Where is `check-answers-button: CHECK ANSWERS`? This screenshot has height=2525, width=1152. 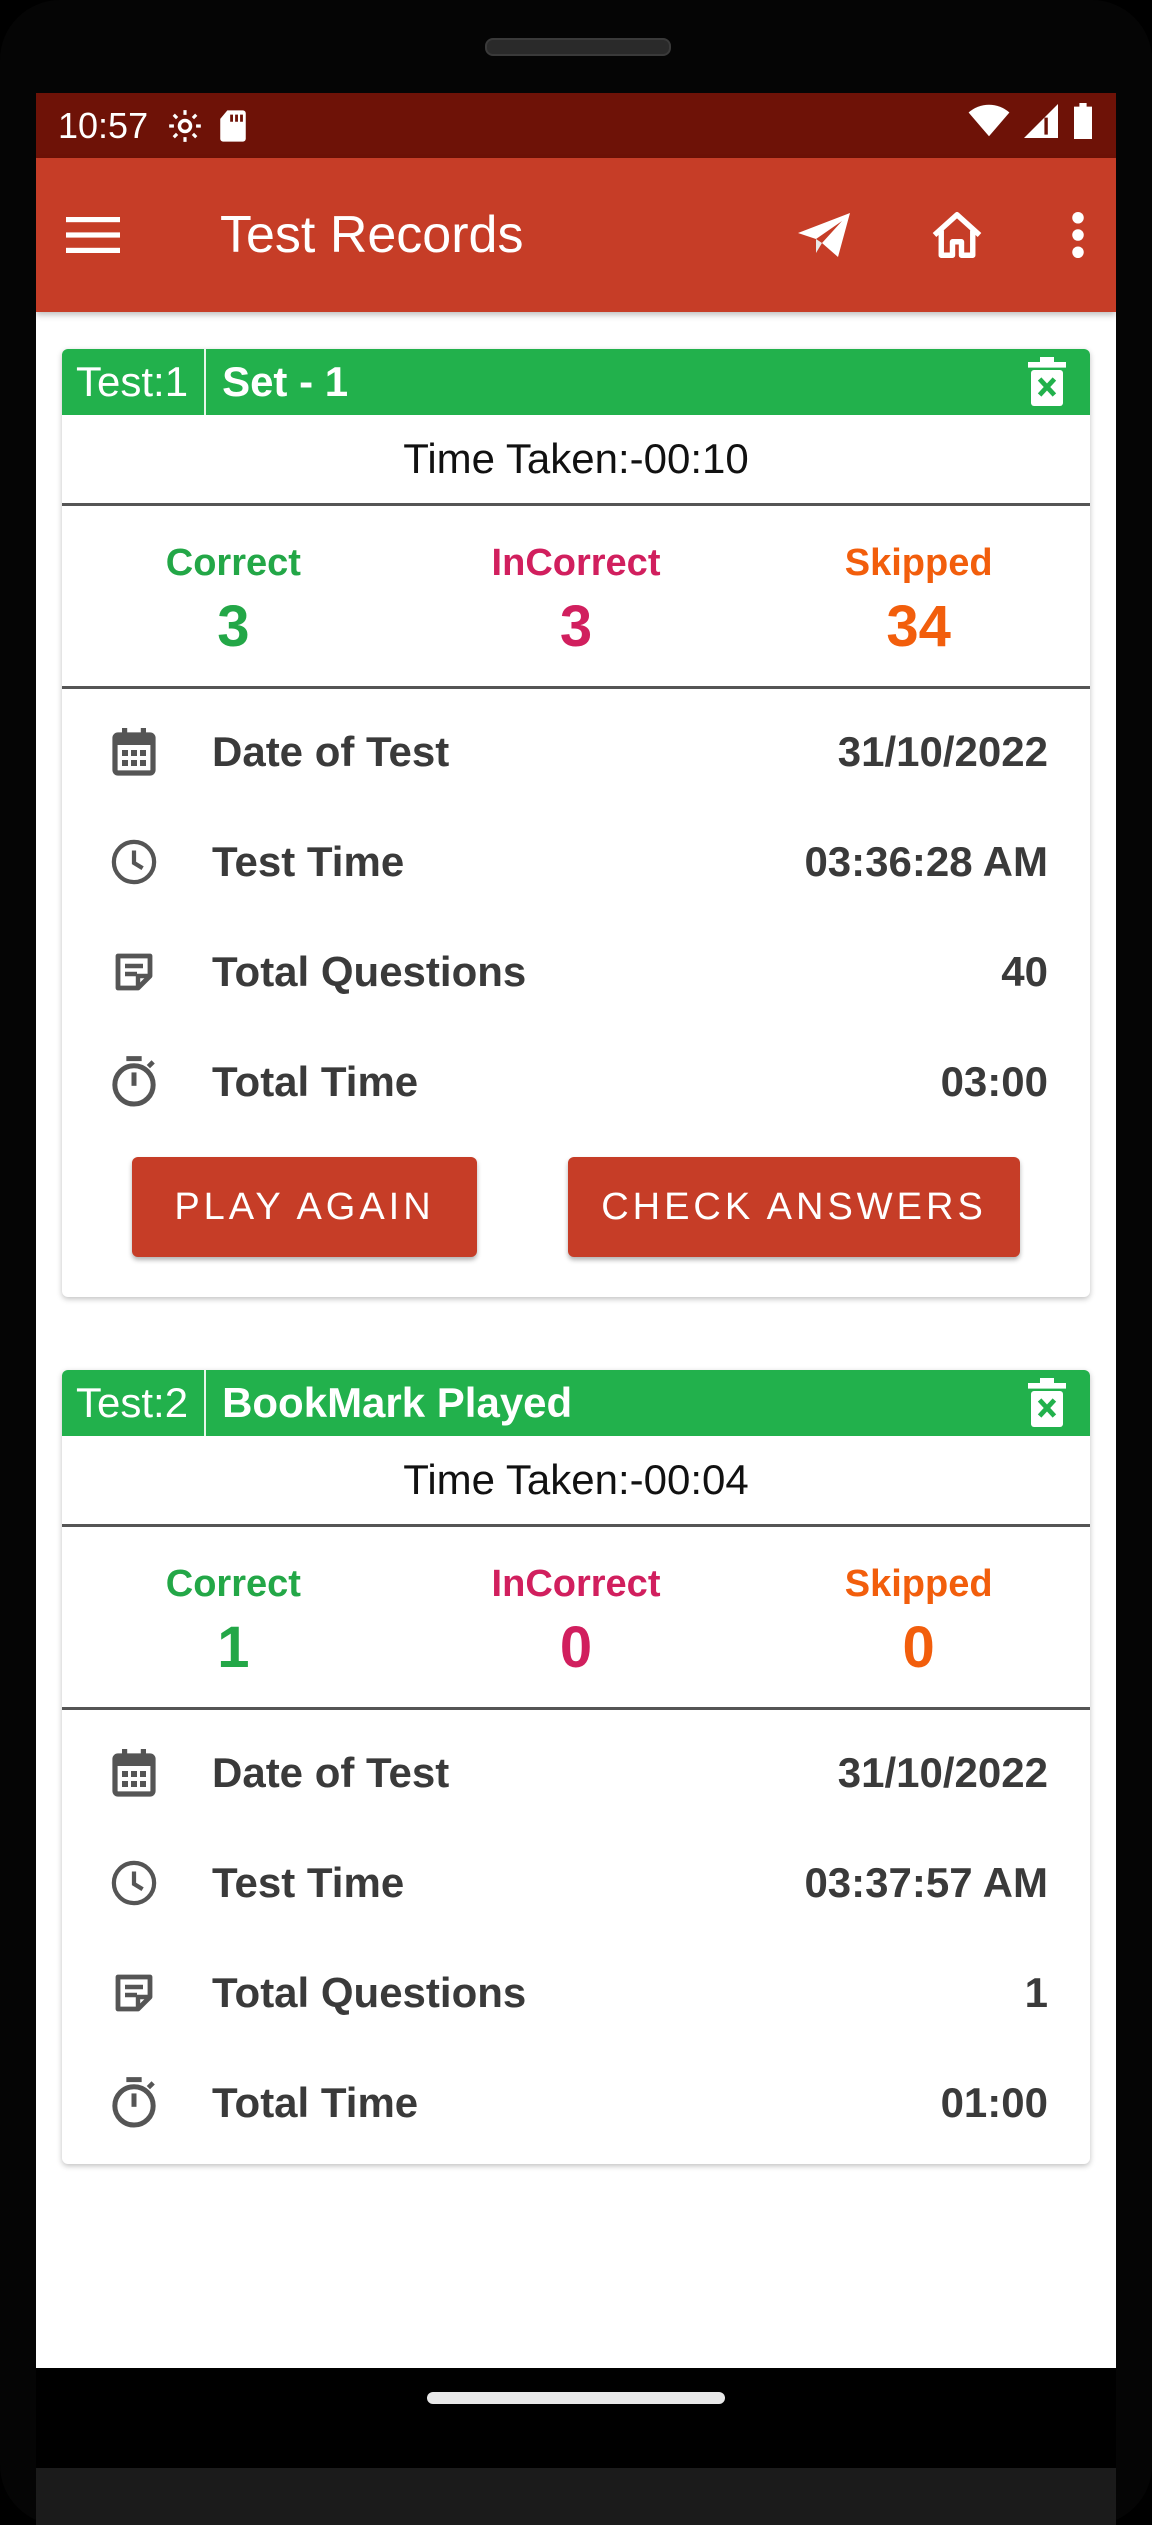 check-answers-button: CHECK ANSWERS is located at coordinates (794, 1207).